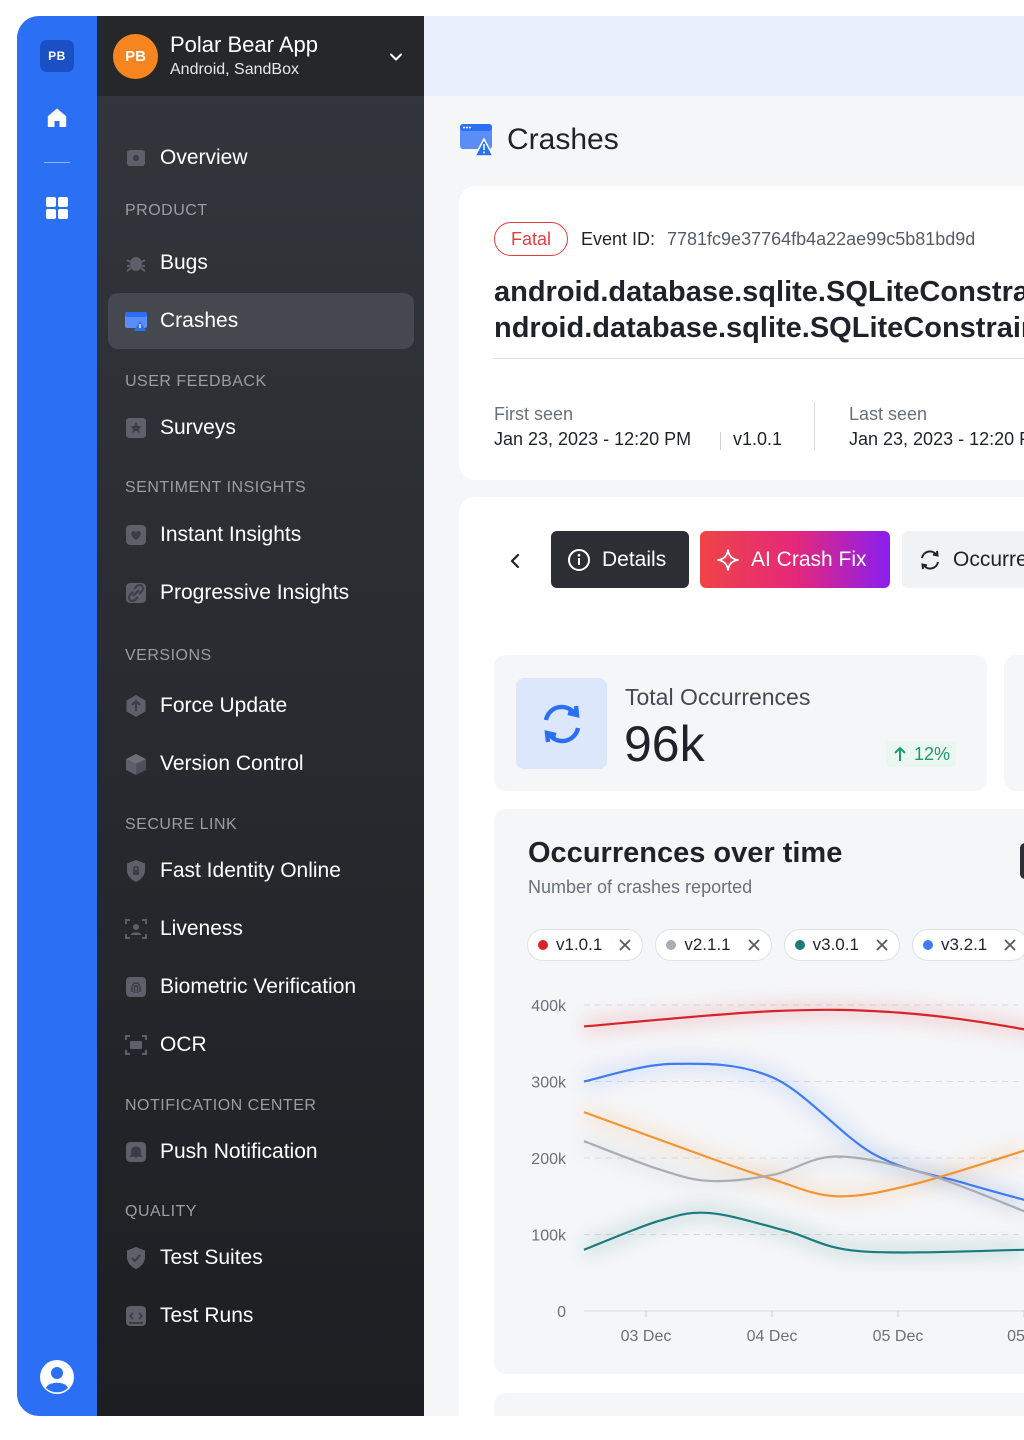 The image size is (1024, 1440). What do you see at coordinates (685, 853) in the screenshot?
I see `chart-title: Occurrences over time` at bounding box center [685, 853].